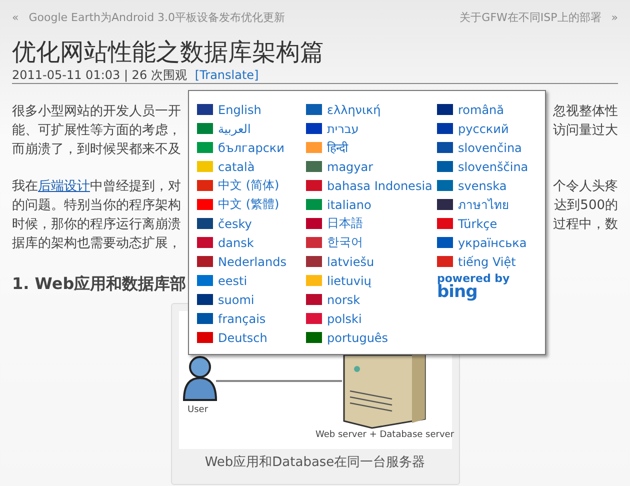 The image size is (630, 486). What do you see at coordinates (491, 109) in the screenshot?
I see `language-option: română` at bounding box center [491, 109].